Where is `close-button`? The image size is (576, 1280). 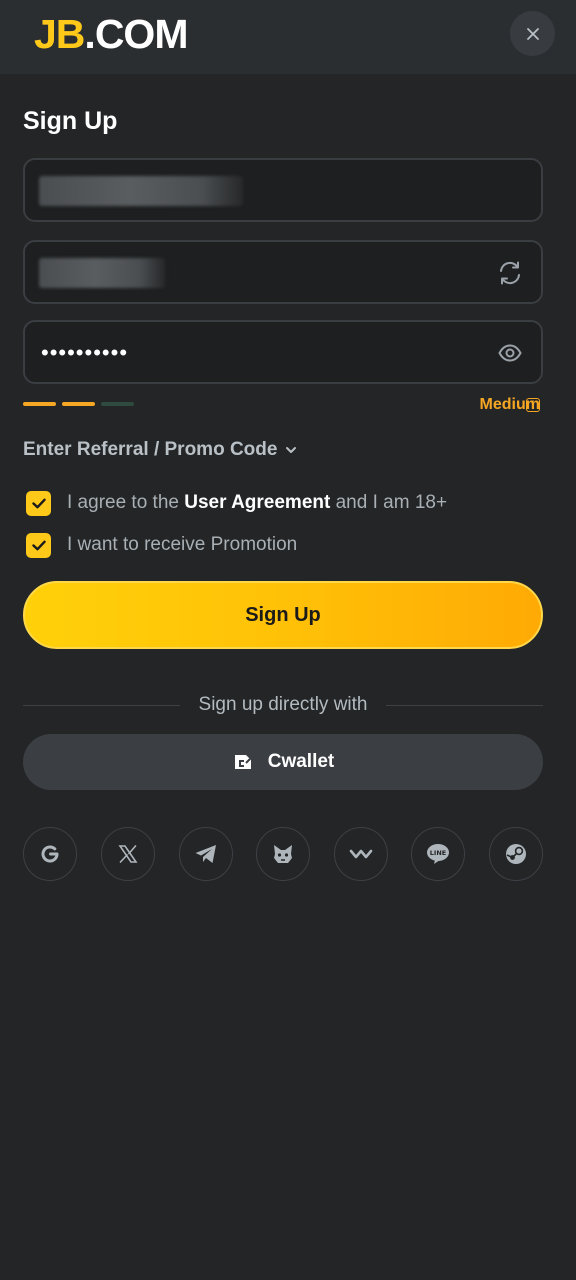
close-button is located at coordinates (532, 33).